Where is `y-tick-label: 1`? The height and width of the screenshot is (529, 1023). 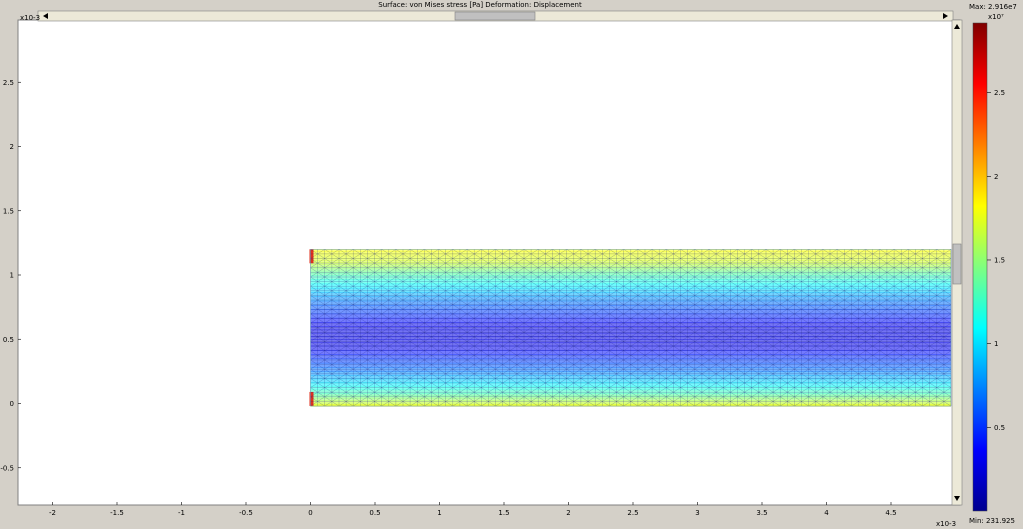
y-tick-label: 1 is located at coordinates (12, 276).